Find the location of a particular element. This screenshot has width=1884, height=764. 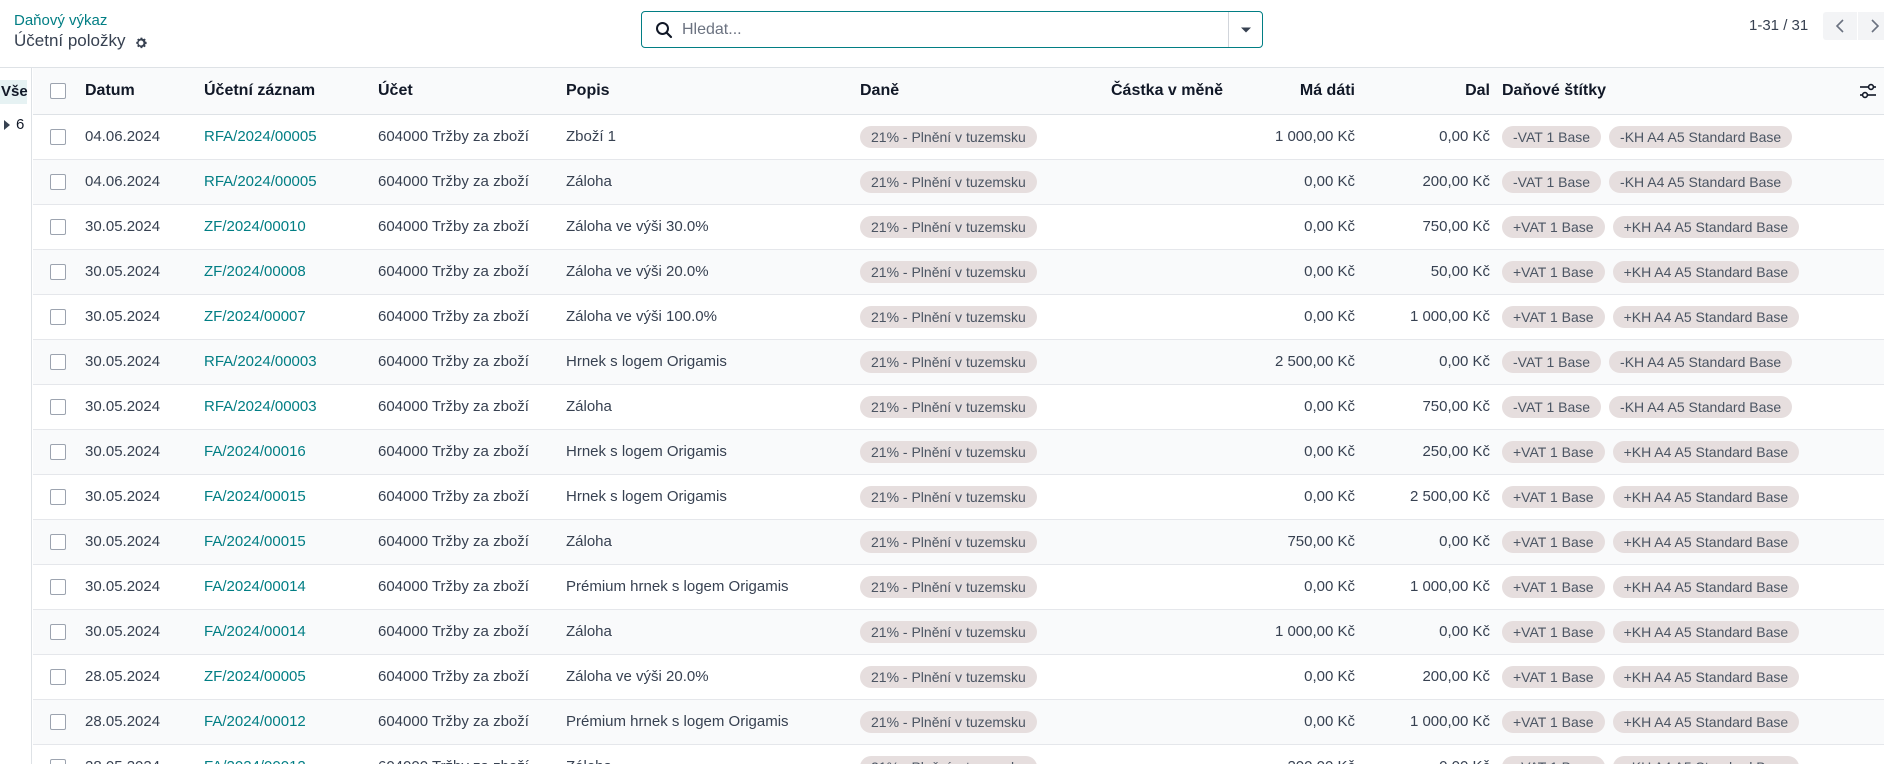

cell-debit: 1 000,00 Kč is located at coordinates (1314, 136).